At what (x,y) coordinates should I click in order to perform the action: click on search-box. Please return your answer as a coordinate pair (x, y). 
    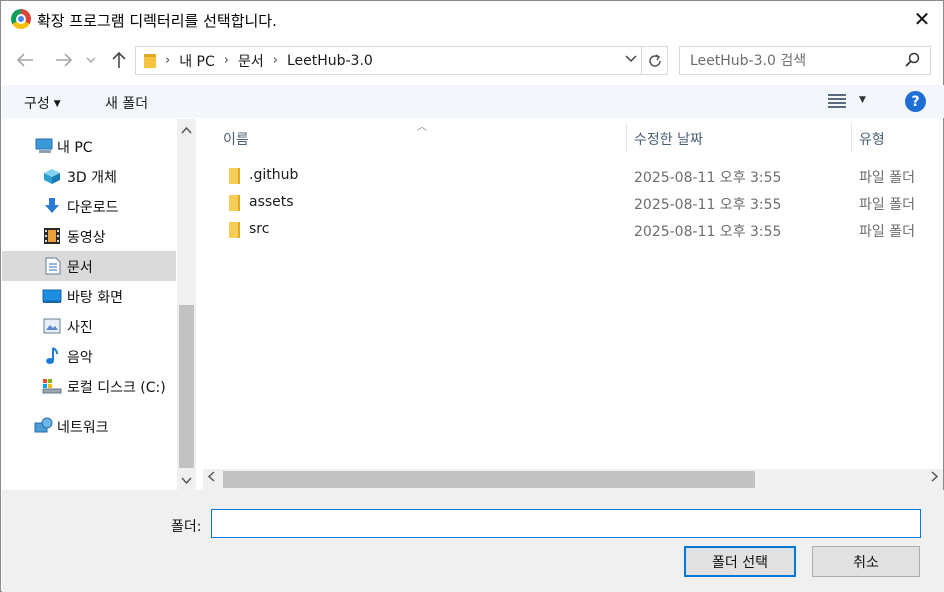
    Looking at the image, I should click on (805, 60).